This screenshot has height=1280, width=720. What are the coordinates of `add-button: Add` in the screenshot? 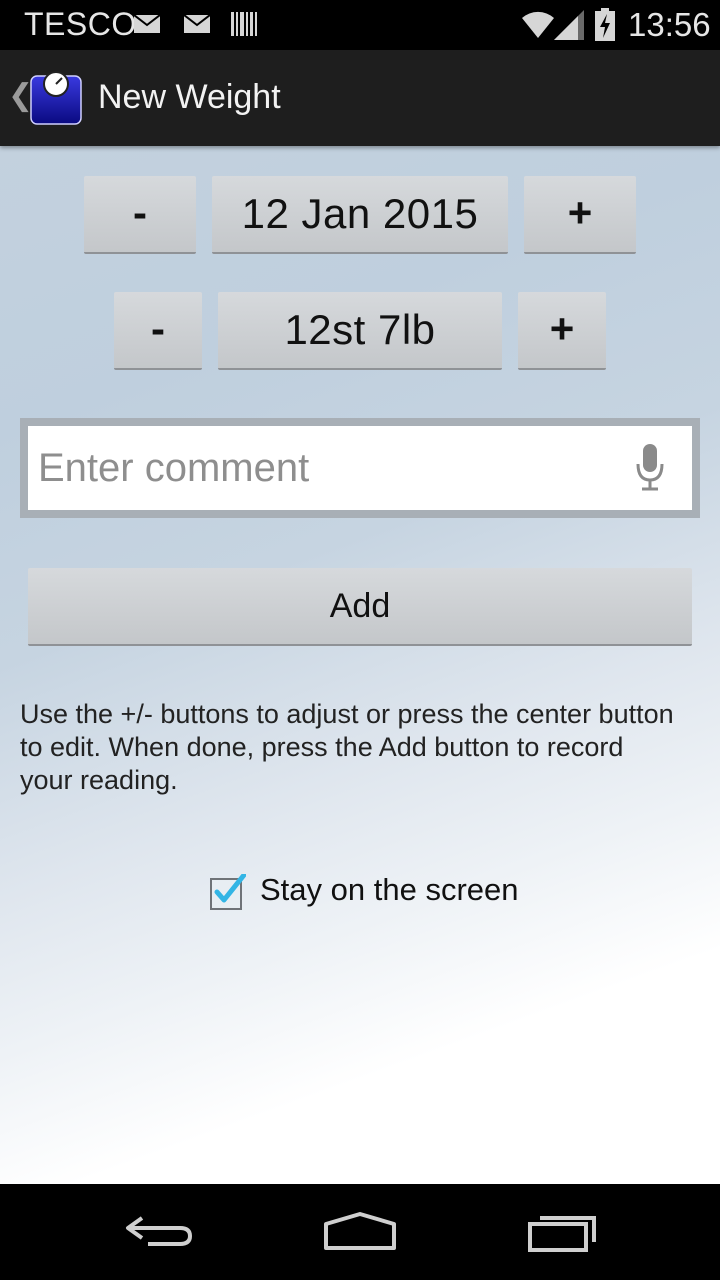 It's located at (360, 607).